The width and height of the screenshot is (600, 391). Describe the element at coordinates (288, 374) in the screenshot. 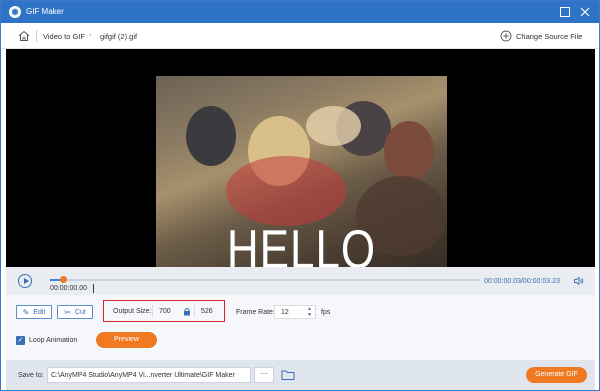

I see `folder-icon` at that location.